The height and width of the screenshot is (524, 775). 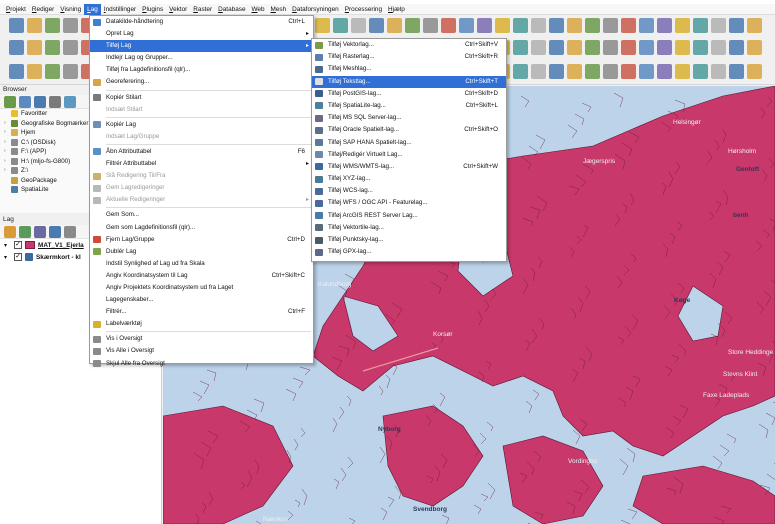 I want to click on menu-3: Lag, so click(x=92, y=9).